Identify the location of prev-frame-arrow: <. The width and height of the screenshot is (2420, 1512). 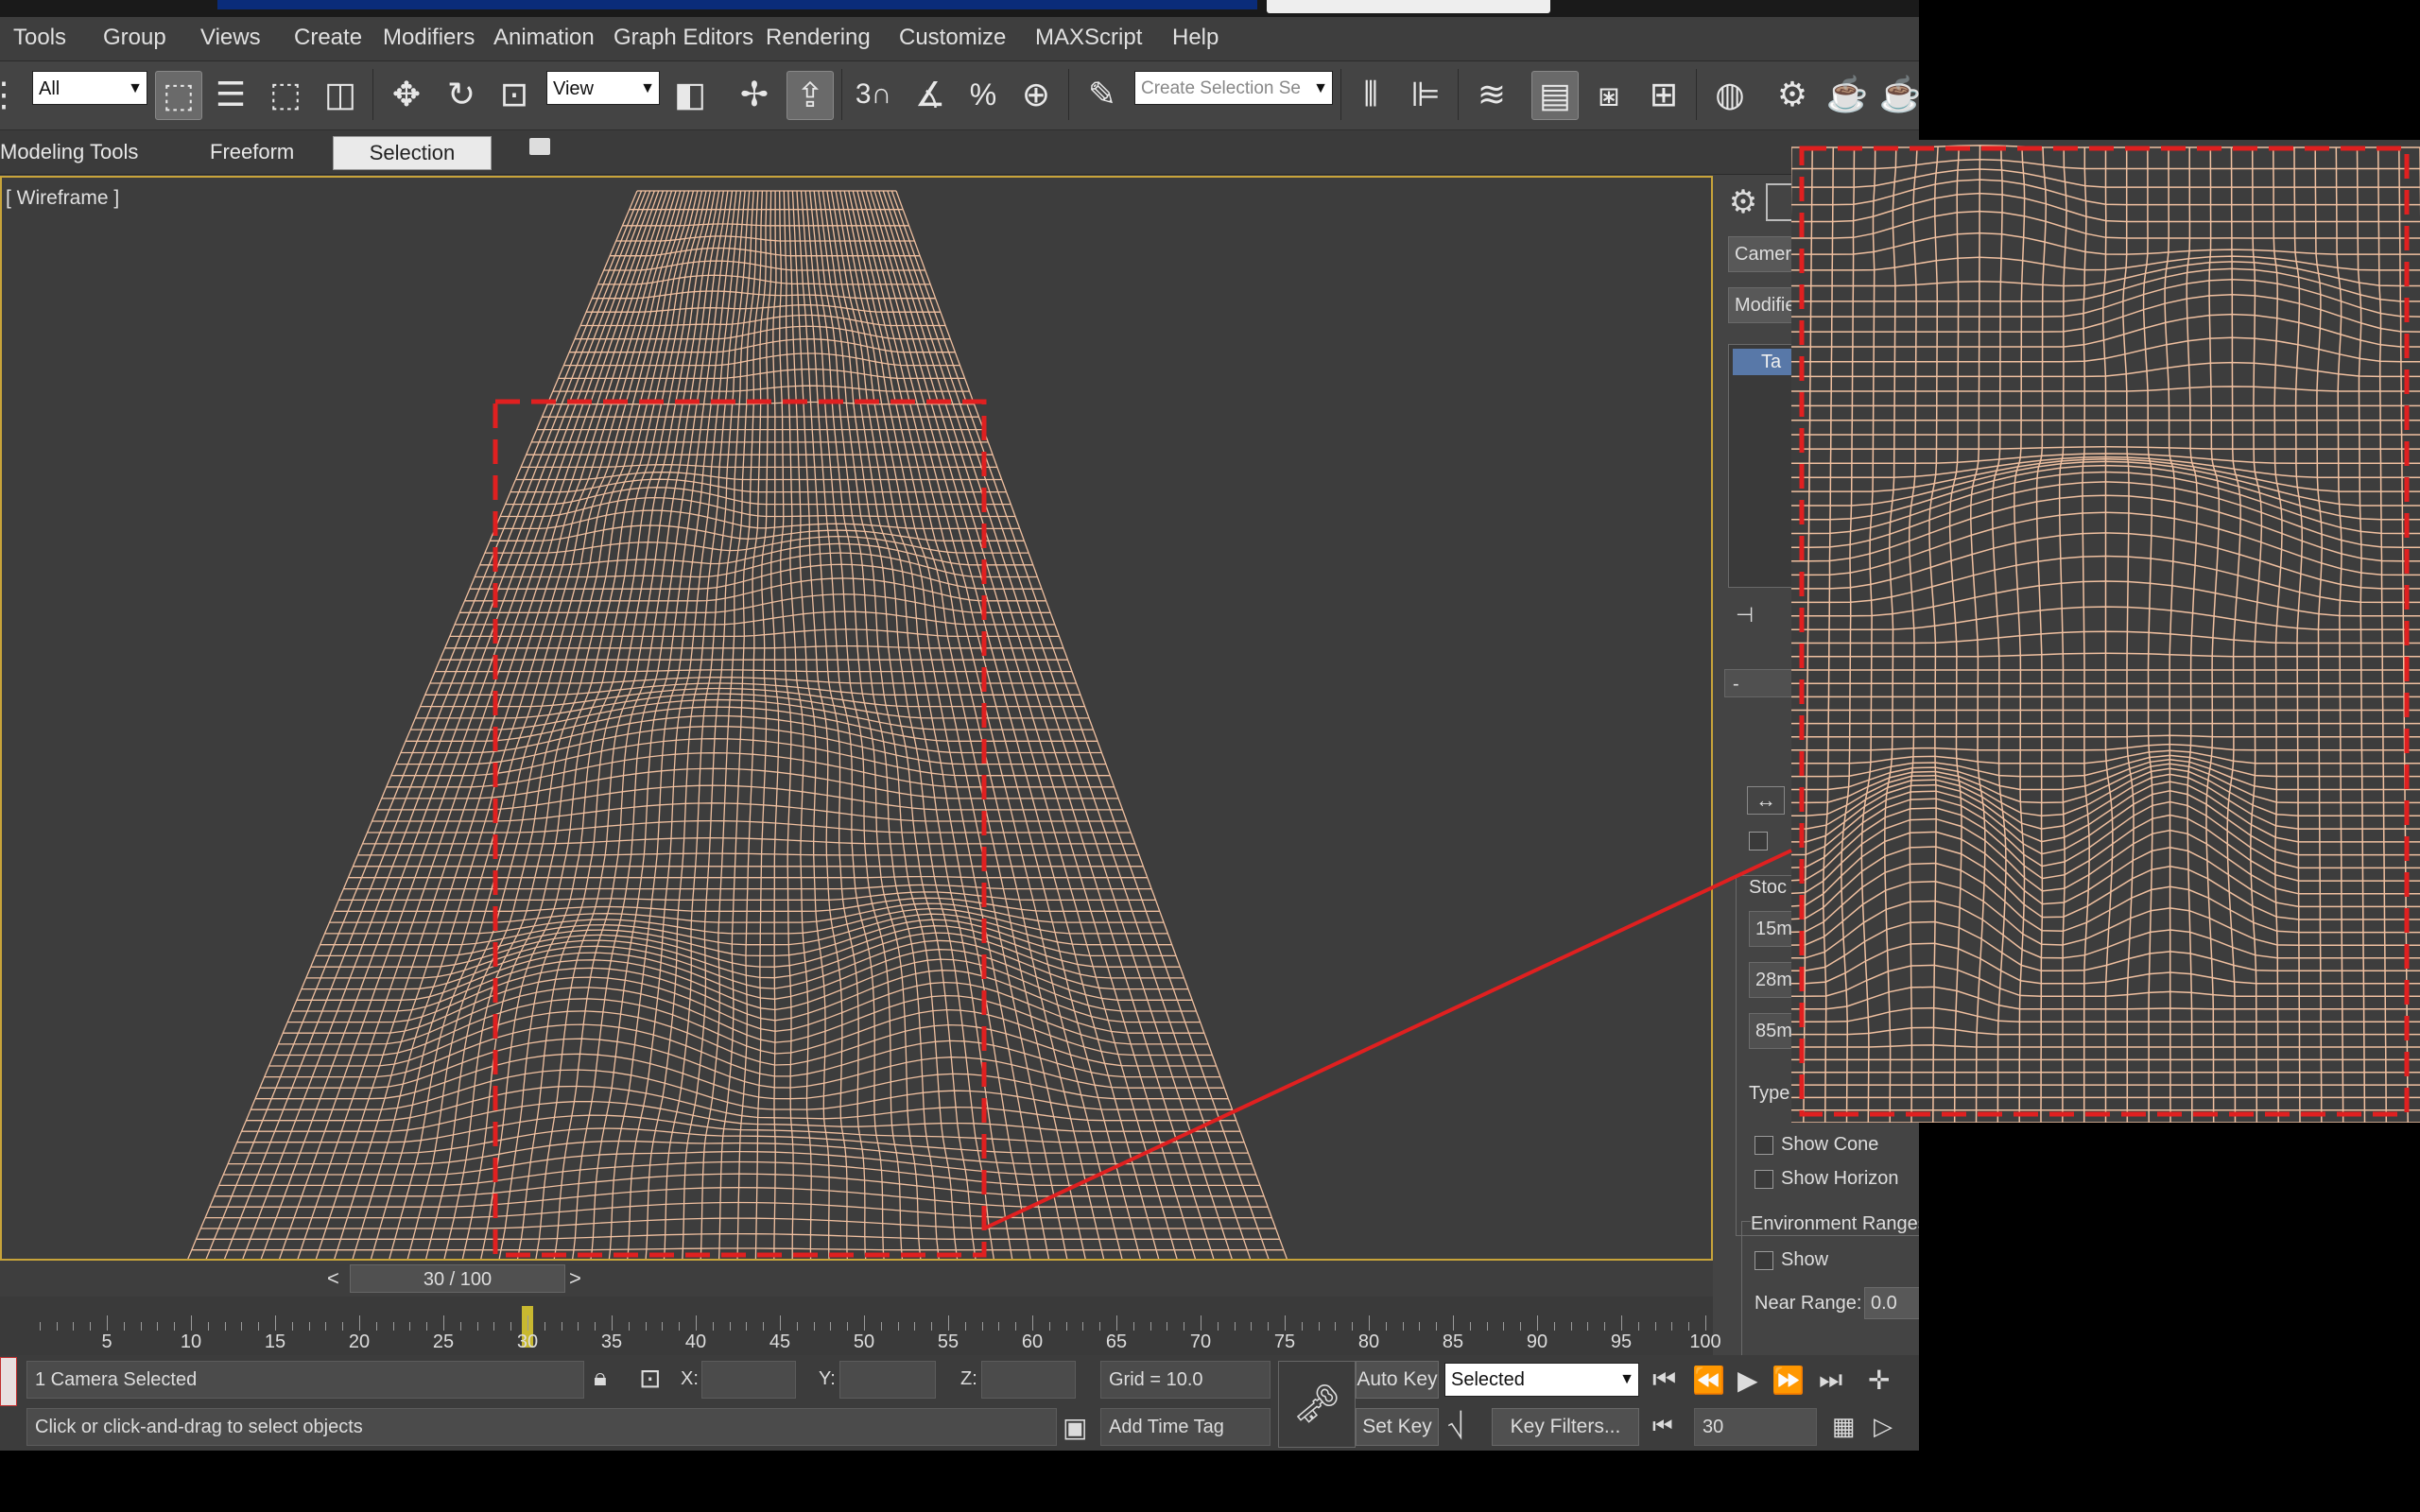
(333, 1278).